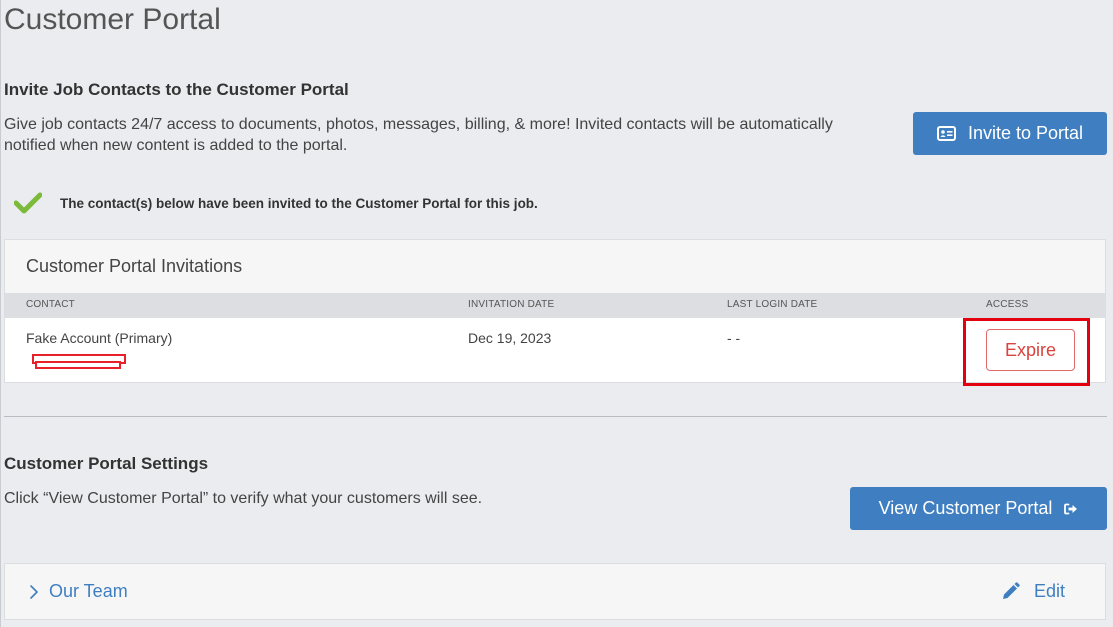 This screenshot has width=1113, height=627. I want to click on expire-button: Expire, so click(1030, 350).